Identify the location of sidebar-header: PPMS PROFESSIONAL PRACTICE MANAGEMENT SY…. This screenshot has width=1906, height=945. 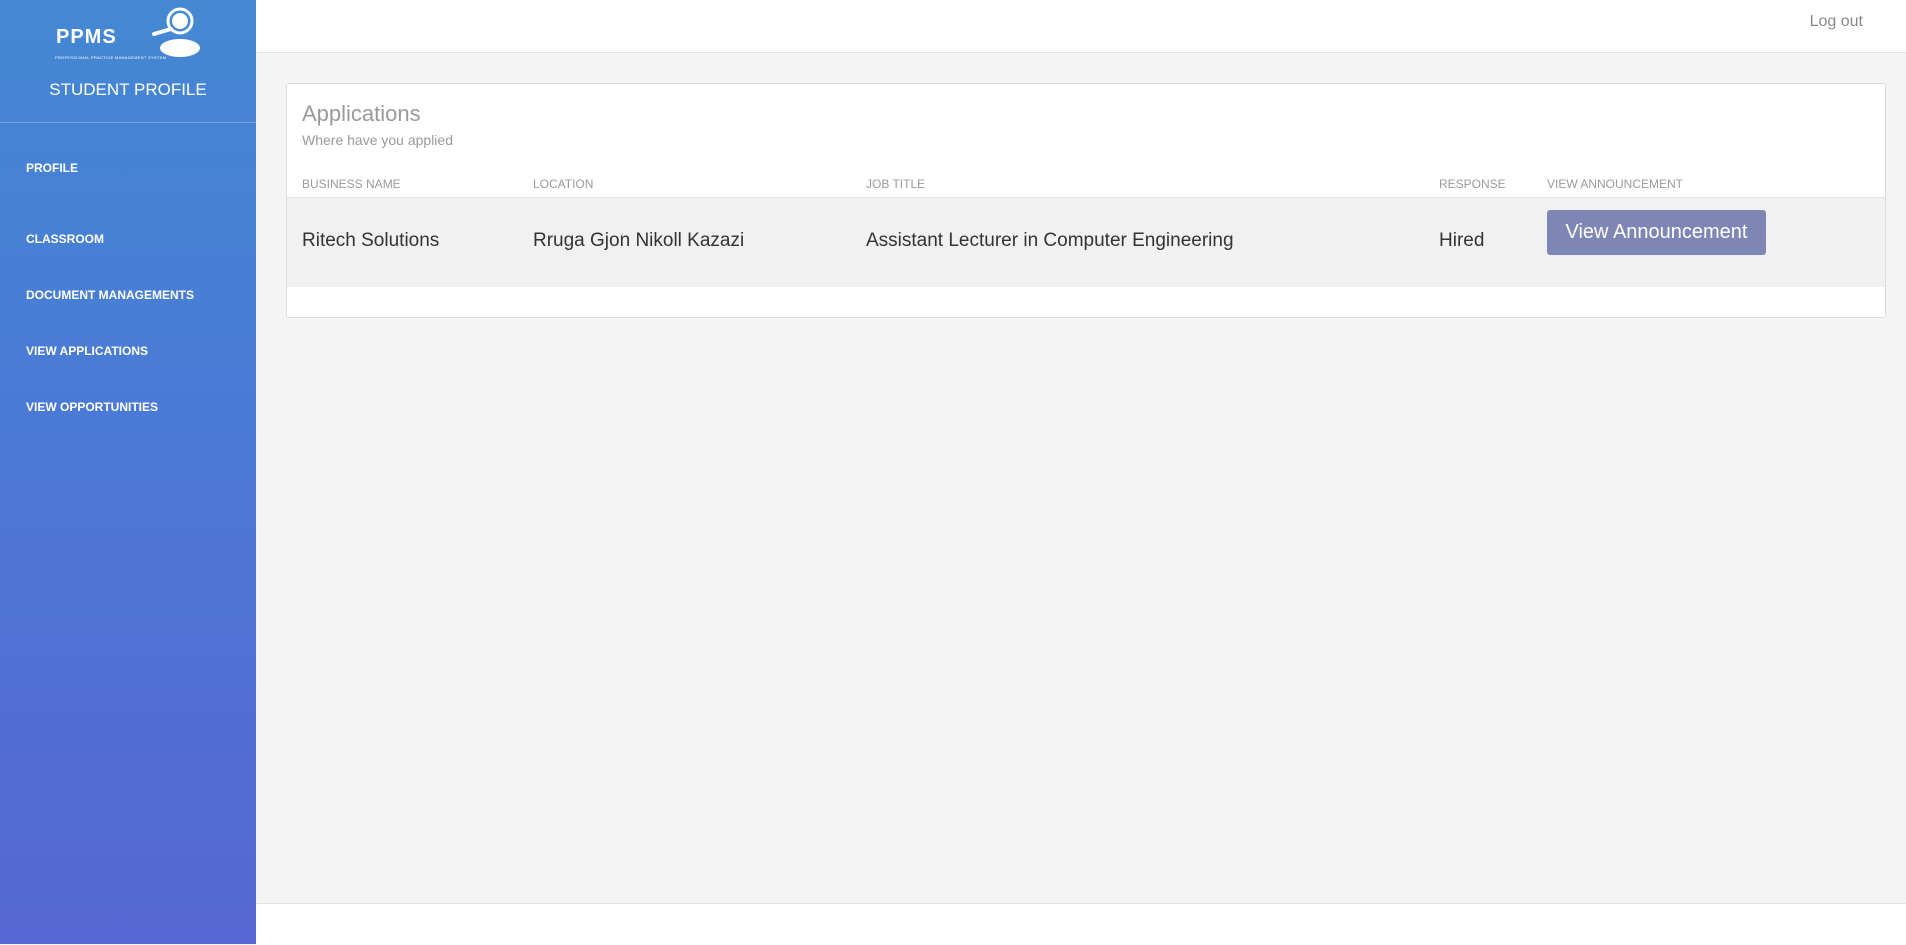
(128, 61).